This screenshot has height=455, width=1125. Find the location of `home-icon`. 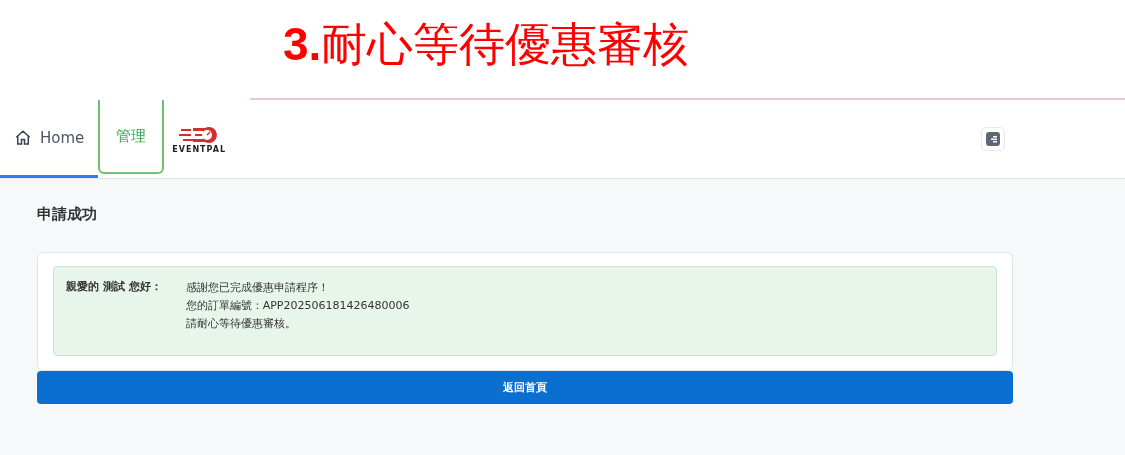

home-icon is located at coordinates (23, 137).